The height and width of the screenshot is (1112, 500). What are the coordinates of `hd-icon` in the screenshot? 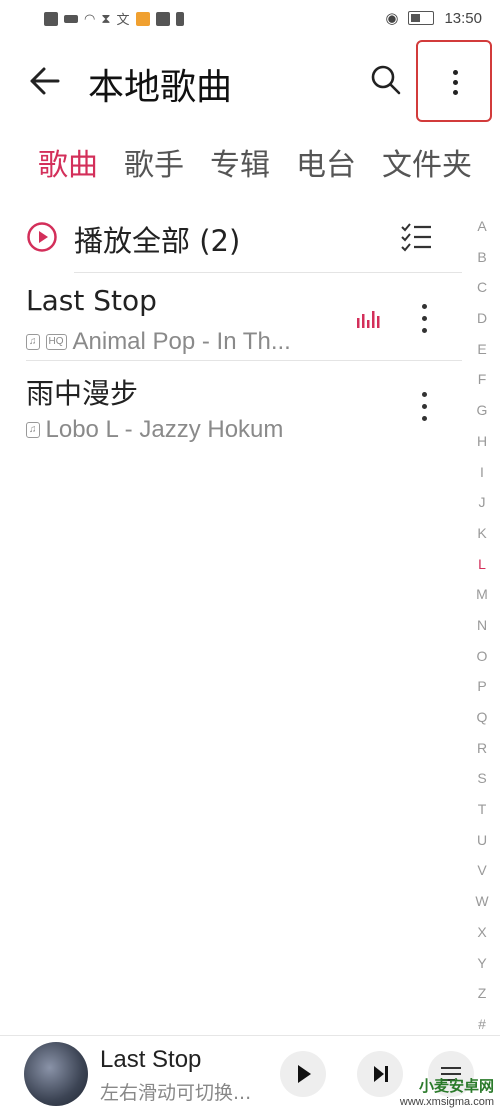 It's located at (51, 18).